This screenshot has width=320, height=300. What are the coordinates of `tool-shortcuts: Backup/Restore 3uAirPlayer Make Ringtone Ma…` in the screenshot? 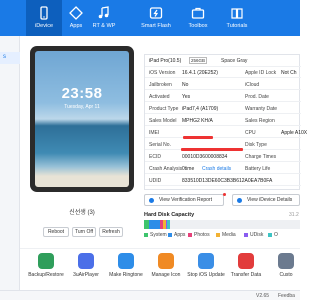 It's located at (160, 266).